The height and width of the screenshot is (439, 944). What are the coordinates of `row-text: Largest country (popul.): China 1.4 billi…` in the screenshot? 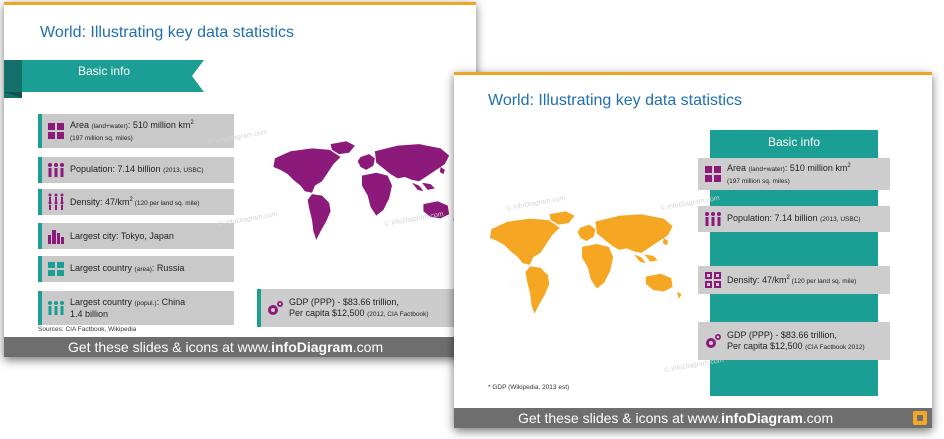 It's located at (127, 308).